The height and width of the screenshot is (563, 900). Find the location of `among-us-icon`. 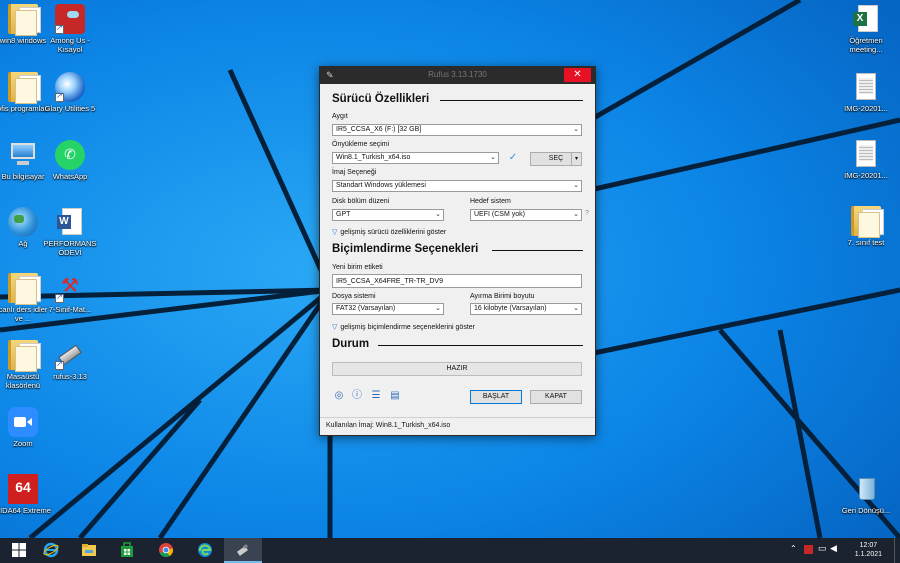

among-us-icon is located at coordinates (70, 19).